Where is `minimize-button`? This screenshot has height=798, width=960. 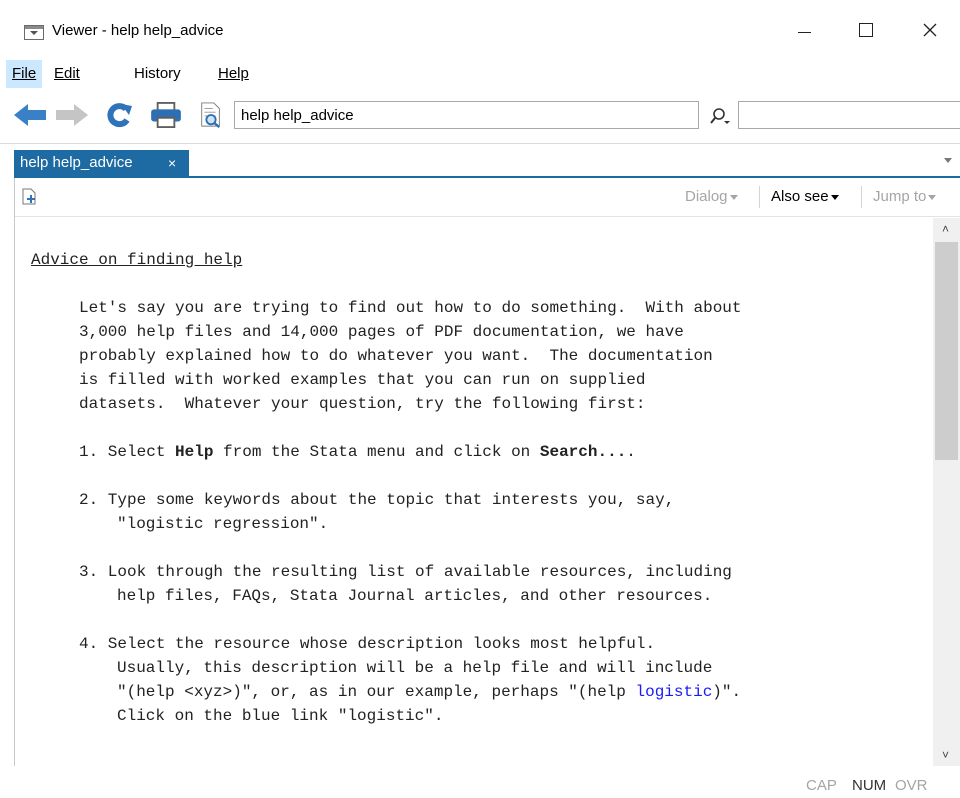 minimize-button is located at coordinates (804, 30).